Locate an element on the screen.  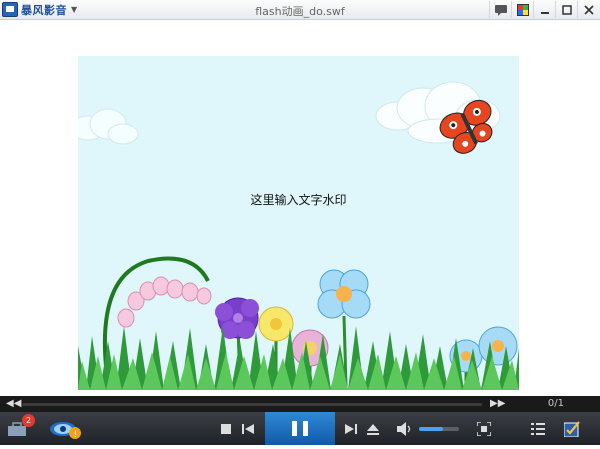
maximize-icon is located at coordinates (567, 9).